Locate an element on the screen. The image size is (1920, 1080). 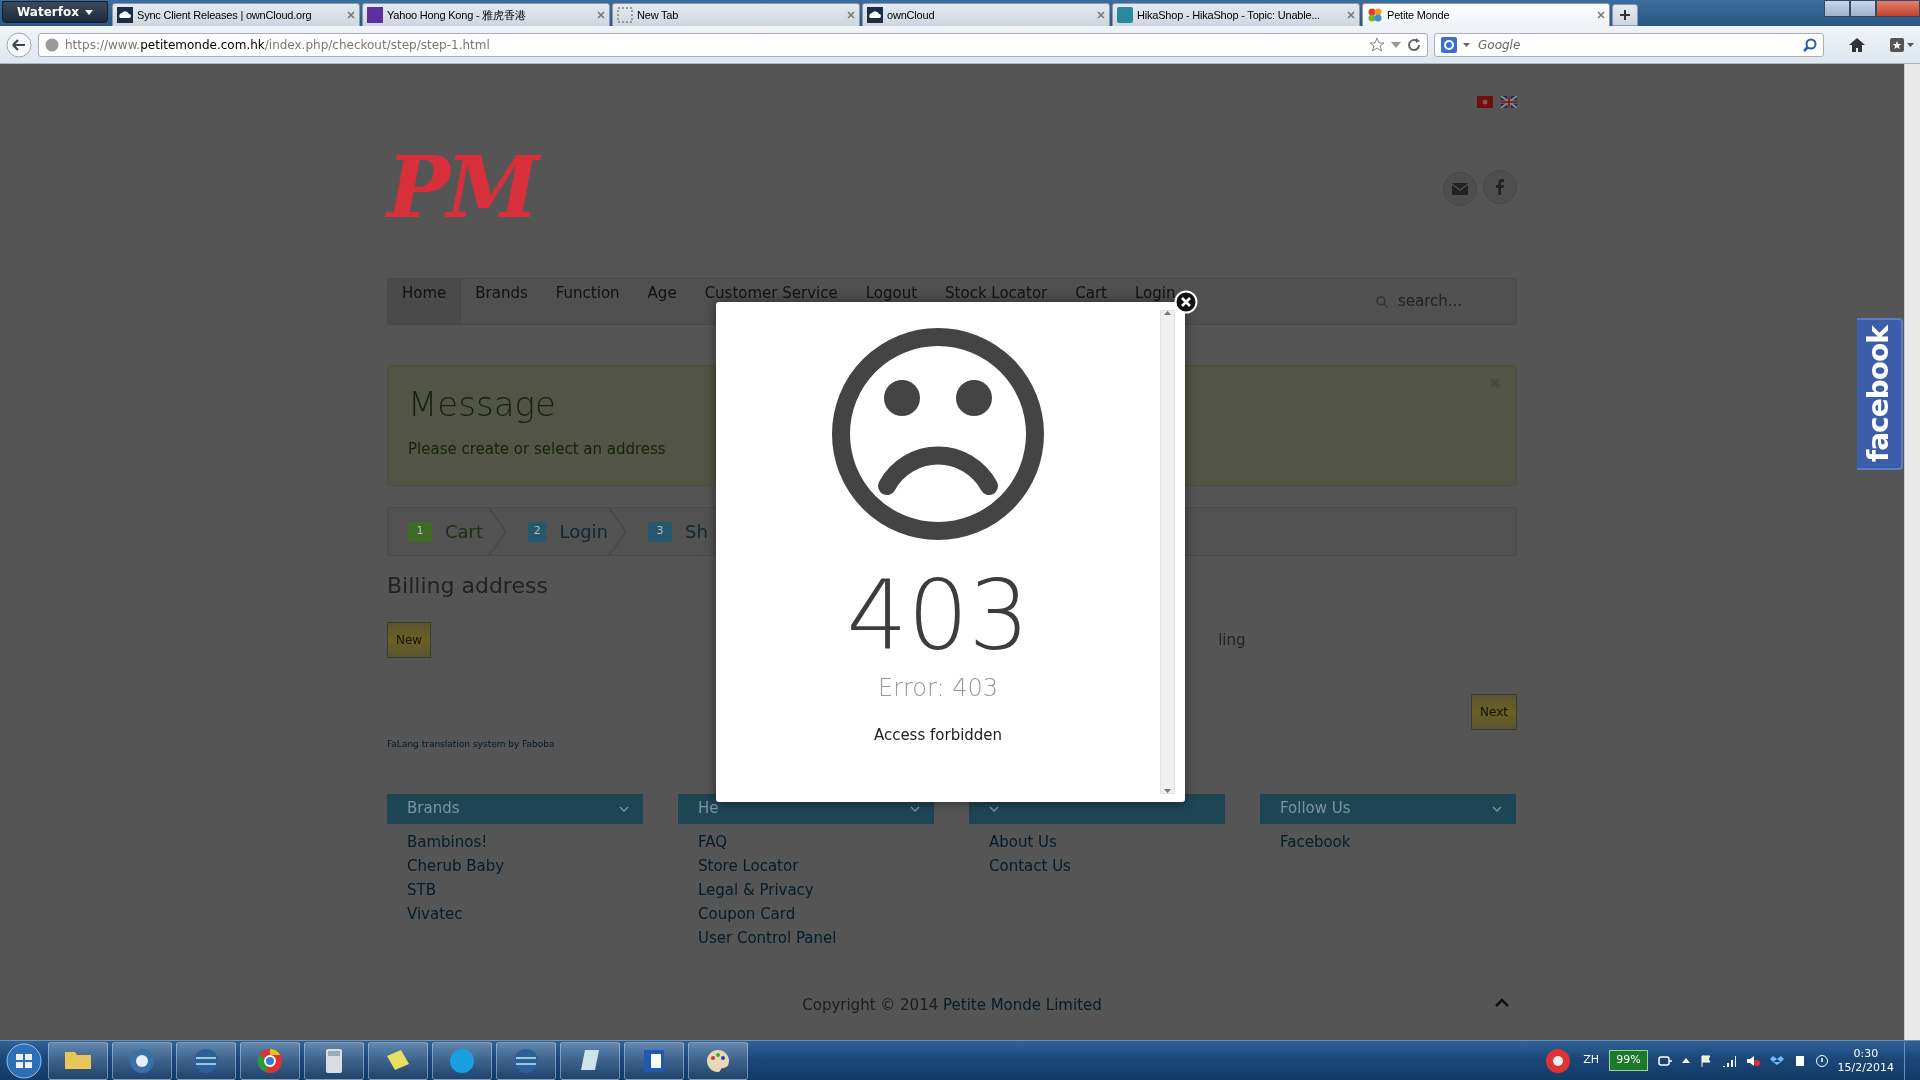
credit-link: FaLang translation system by Faboba is located at coordinates (471, 744).